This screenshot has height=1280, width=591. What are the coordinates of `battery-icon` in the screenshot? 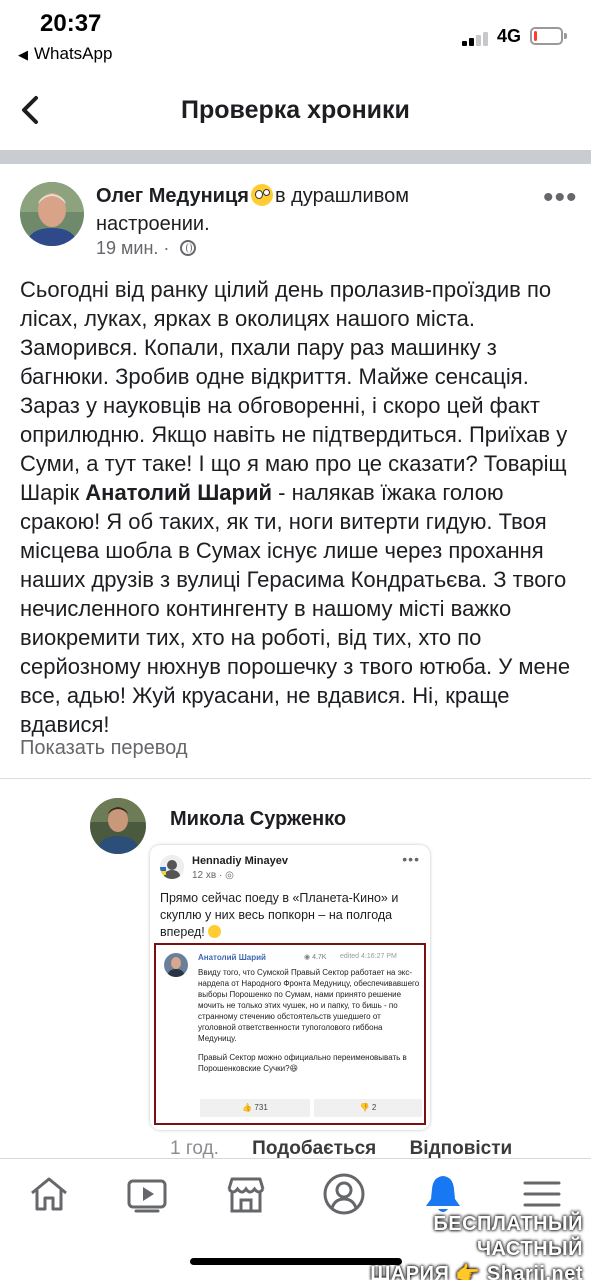 It's located at (548, 36).